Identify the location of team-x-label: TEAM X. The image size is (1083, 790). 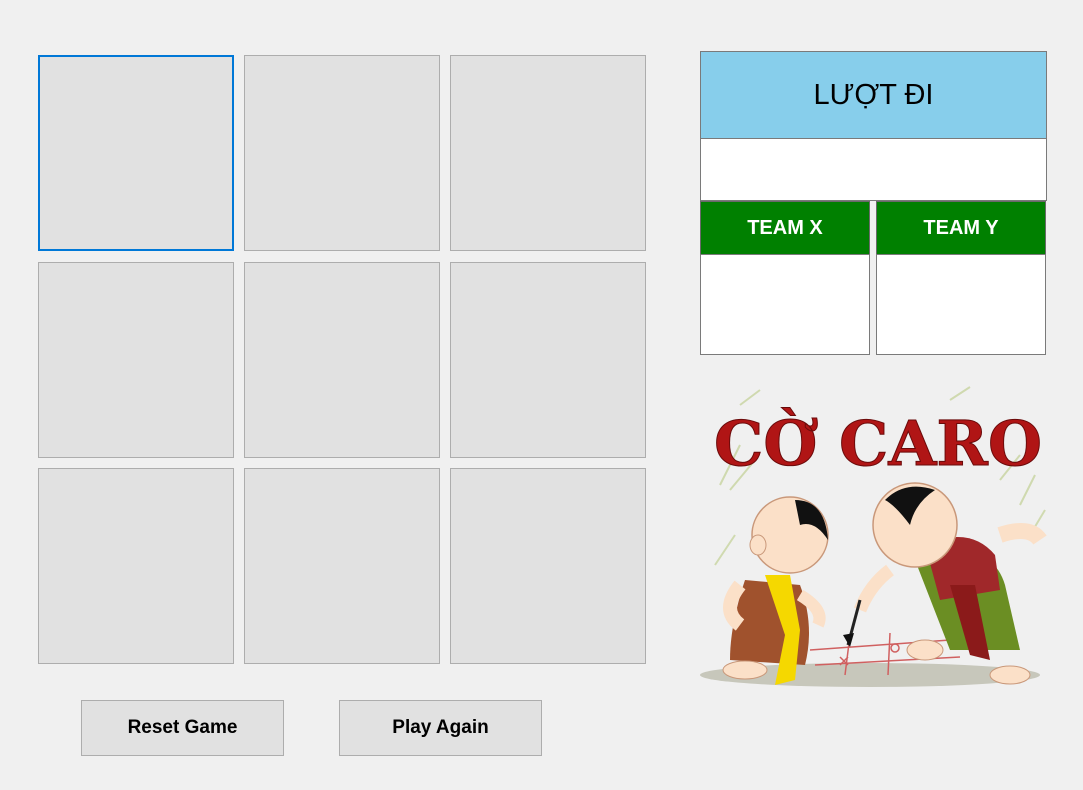
(785, 228).